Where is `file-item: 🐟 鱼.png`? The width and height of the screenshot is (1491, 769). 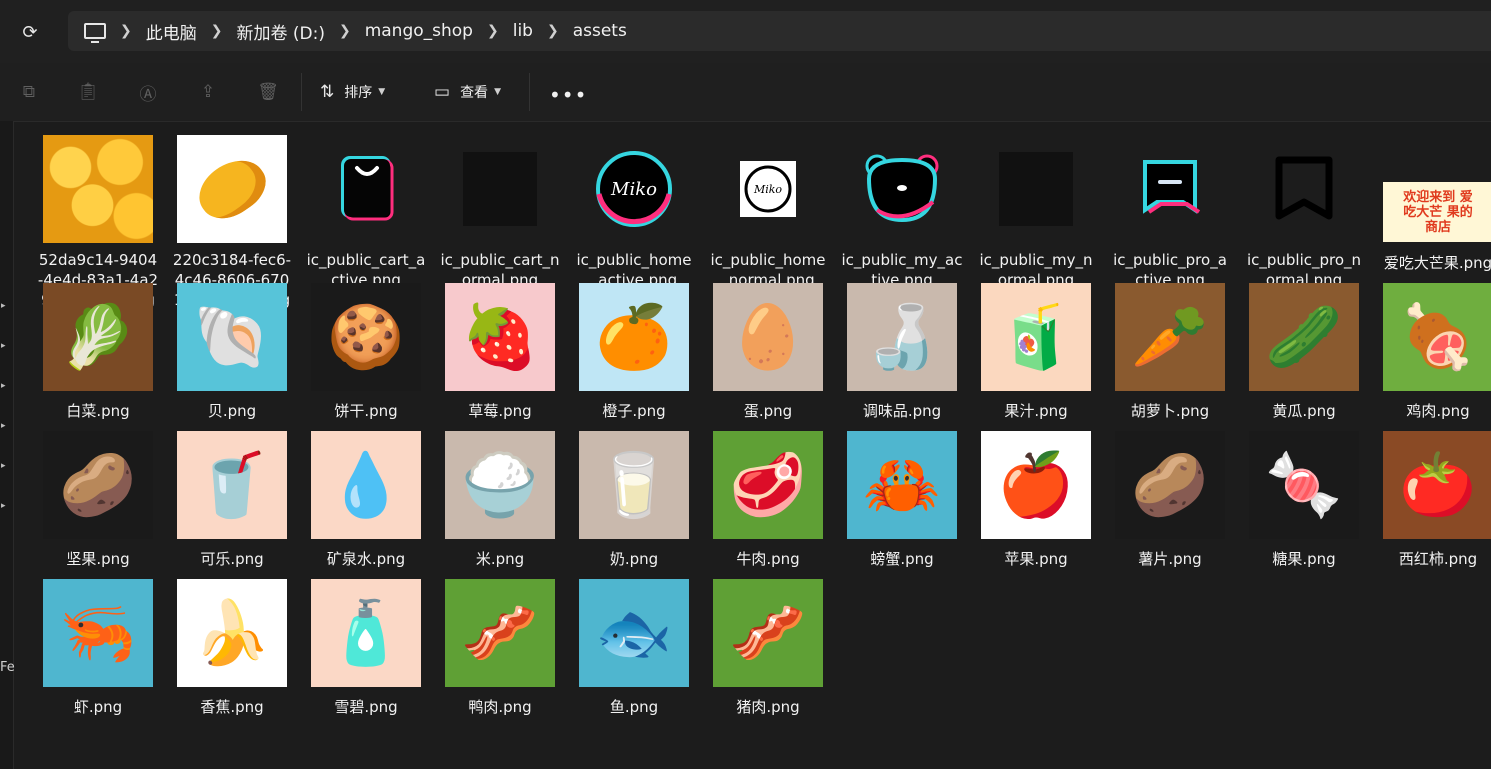 file-item: 🐟 鱼.png is located at coordinates (646, 653).